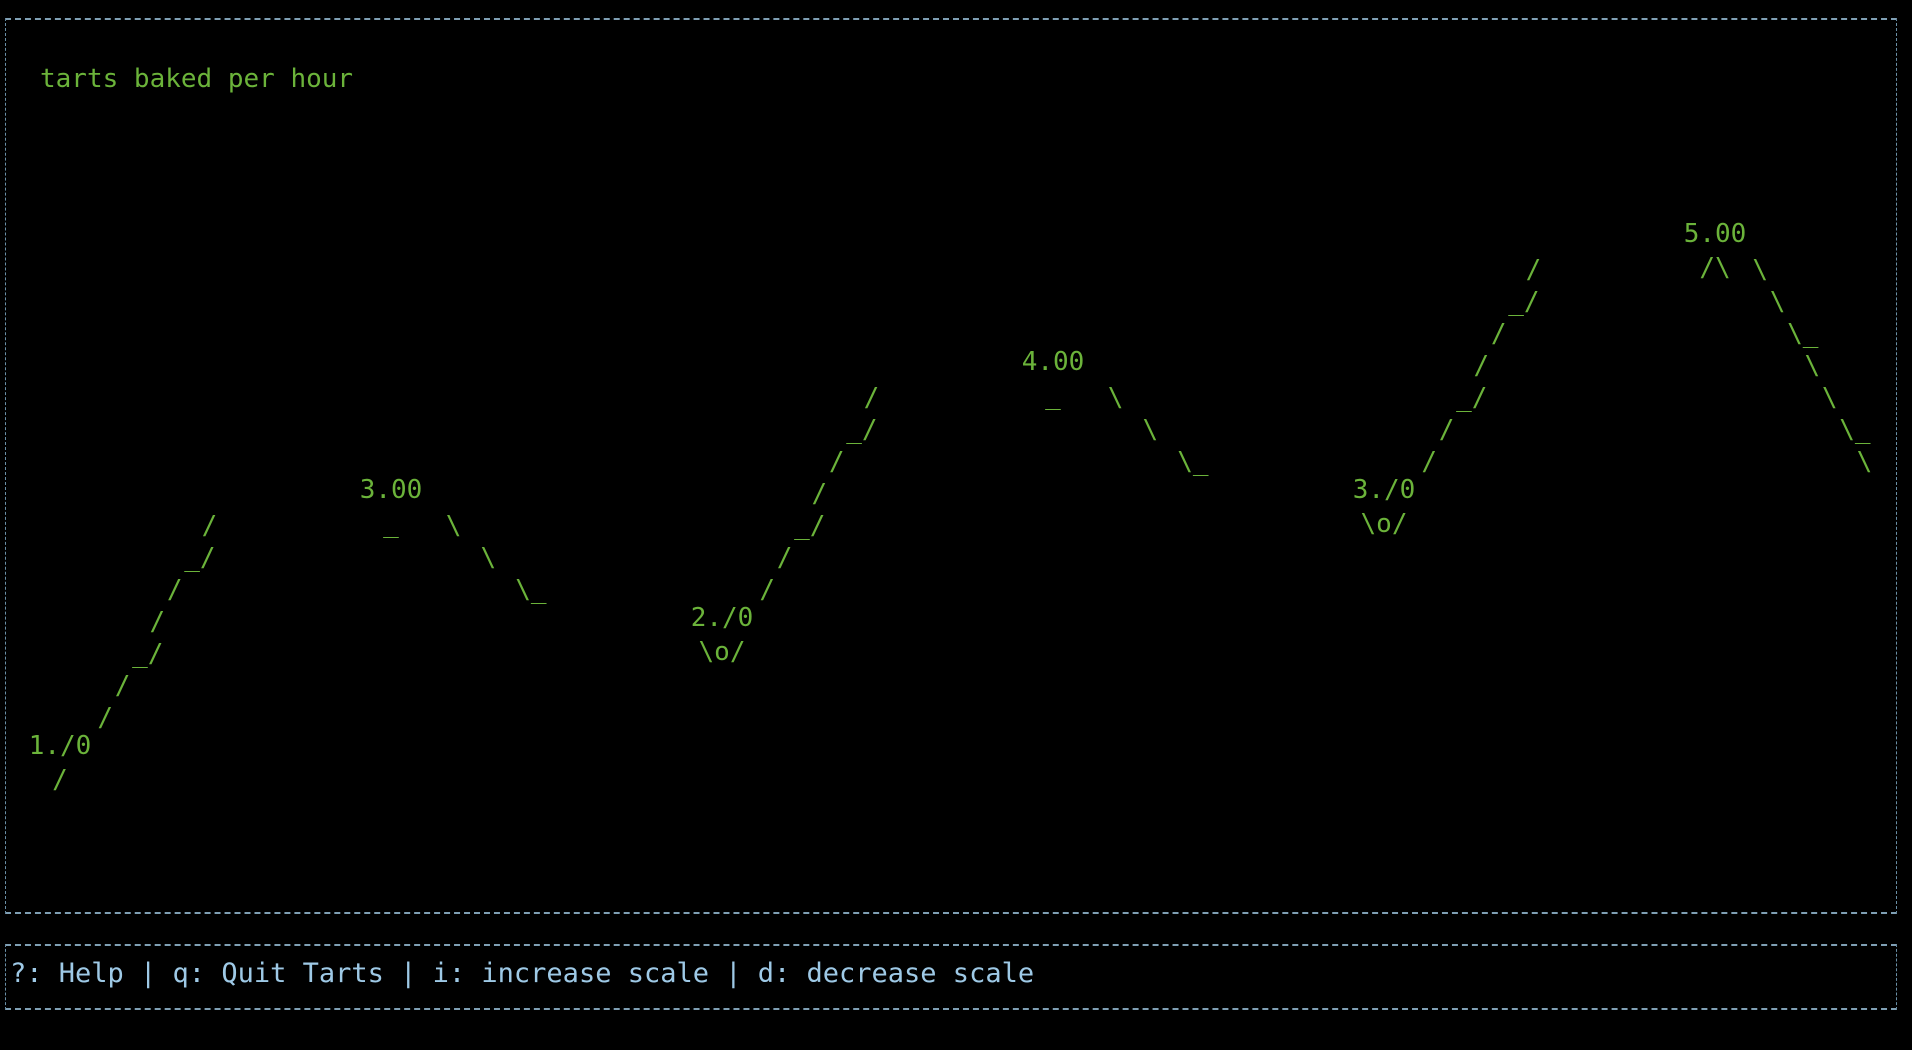 This screenshot has width=1912, height=1050. What do you see at coordinates (60, 746) in the screenshot?
I see `value-label: 1./0` at bounding box center [60, 746].